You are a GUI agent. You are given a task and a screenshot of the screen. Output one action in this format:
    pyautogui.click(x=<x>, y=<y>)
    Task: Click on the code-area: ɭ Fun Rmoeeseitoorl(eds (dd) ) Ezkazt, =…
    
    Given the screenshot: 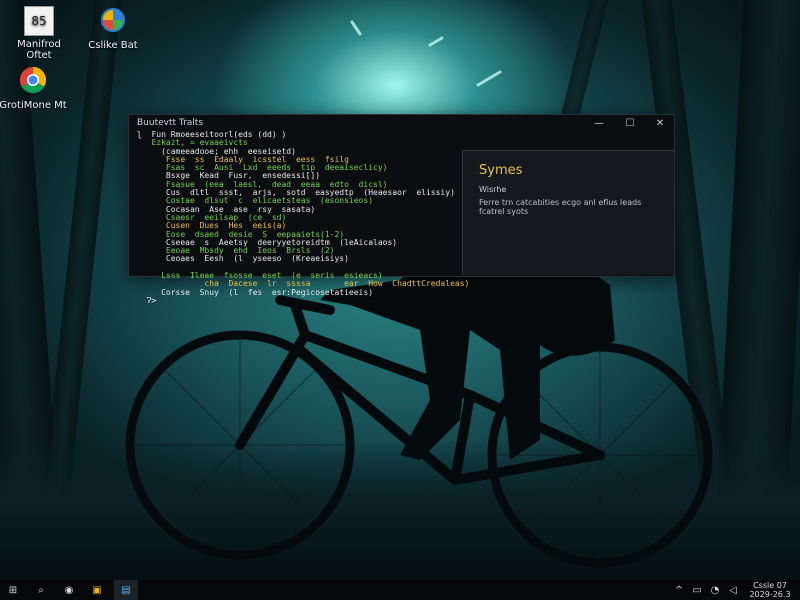 What is the action you would take?
    pyautogui.click(x=303, y=217)
    